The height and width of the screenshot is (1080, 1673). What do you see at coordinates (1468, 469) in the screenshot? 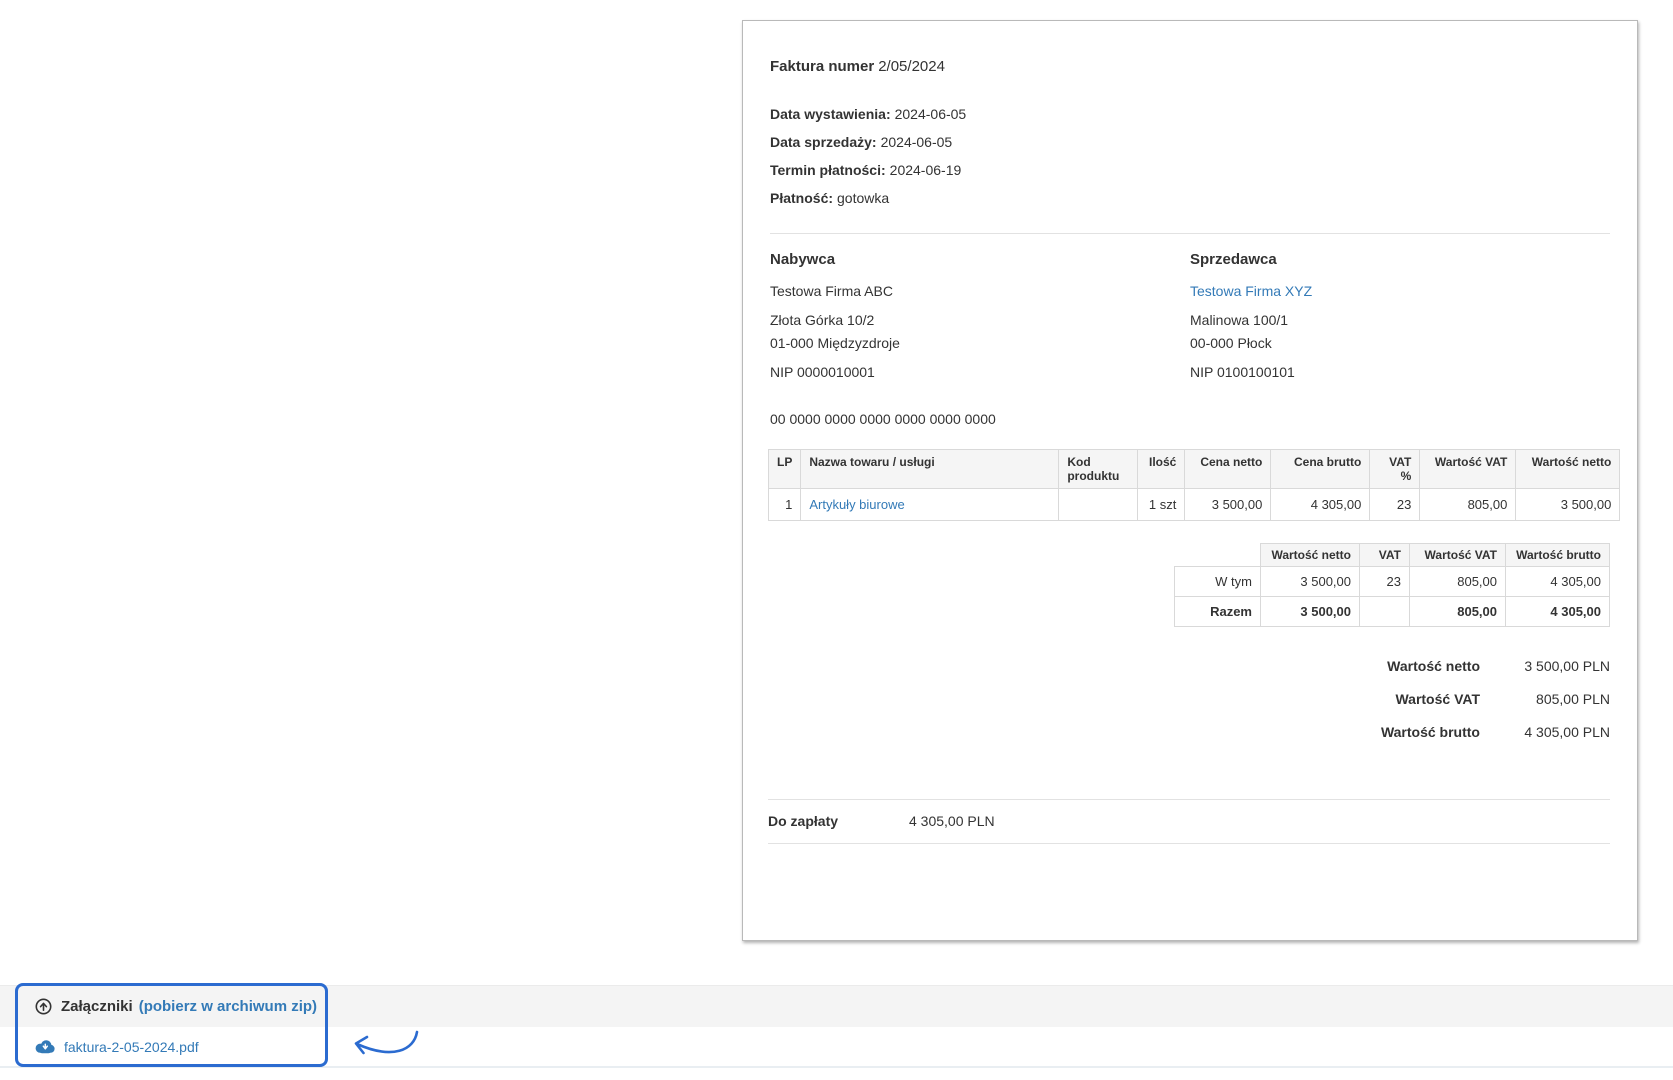
I see `col-header-vat-value: Wartość VAT` at bounding box center [1468, 469].